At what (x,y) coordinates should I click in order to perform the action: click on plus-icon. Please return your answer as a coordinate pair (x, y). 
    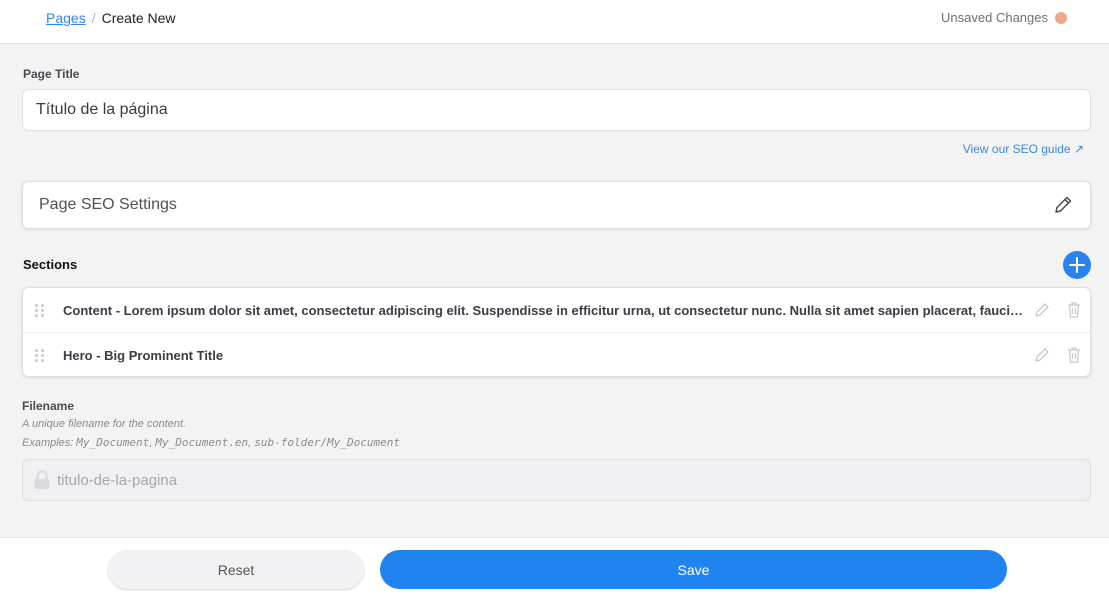
    Looking at the image, I should click on (1077, 265).